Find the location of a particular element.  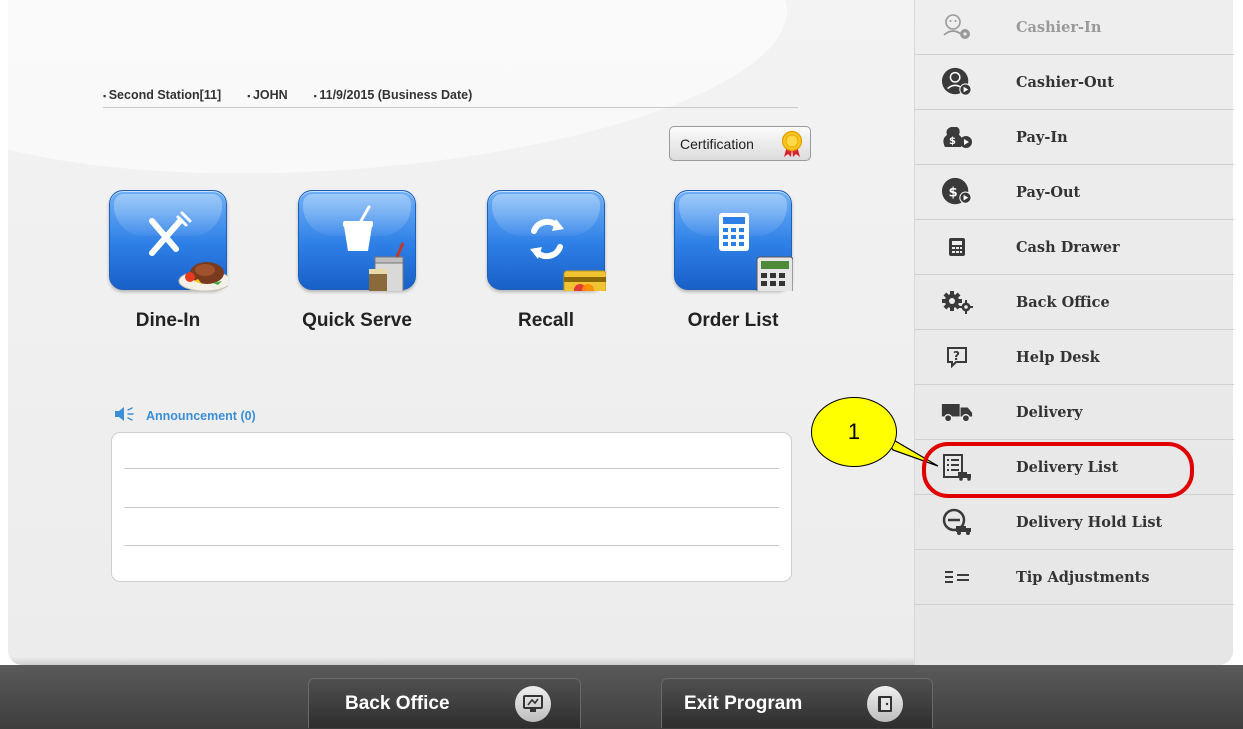

exit-program-button: Exit Program is located at coordinates (797, 703).